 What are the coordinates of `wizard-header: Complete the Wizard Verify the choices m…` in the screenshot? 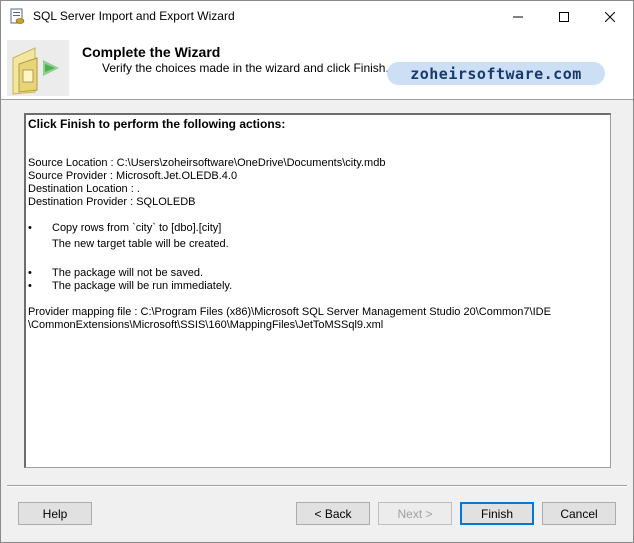 It's located at (317, 66).